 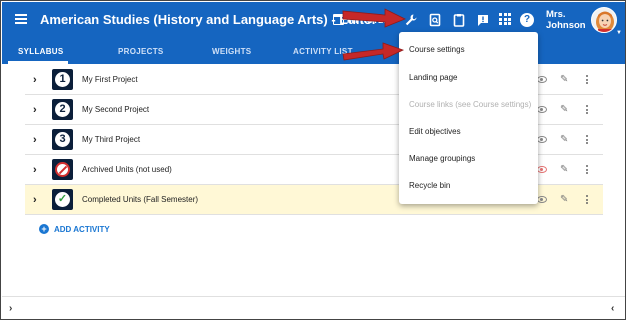 What do you see at coordinates (41, 51) in the screenshot?
I see `tab-syllabus: SYLLABUS` at bounding box center [41, 51].